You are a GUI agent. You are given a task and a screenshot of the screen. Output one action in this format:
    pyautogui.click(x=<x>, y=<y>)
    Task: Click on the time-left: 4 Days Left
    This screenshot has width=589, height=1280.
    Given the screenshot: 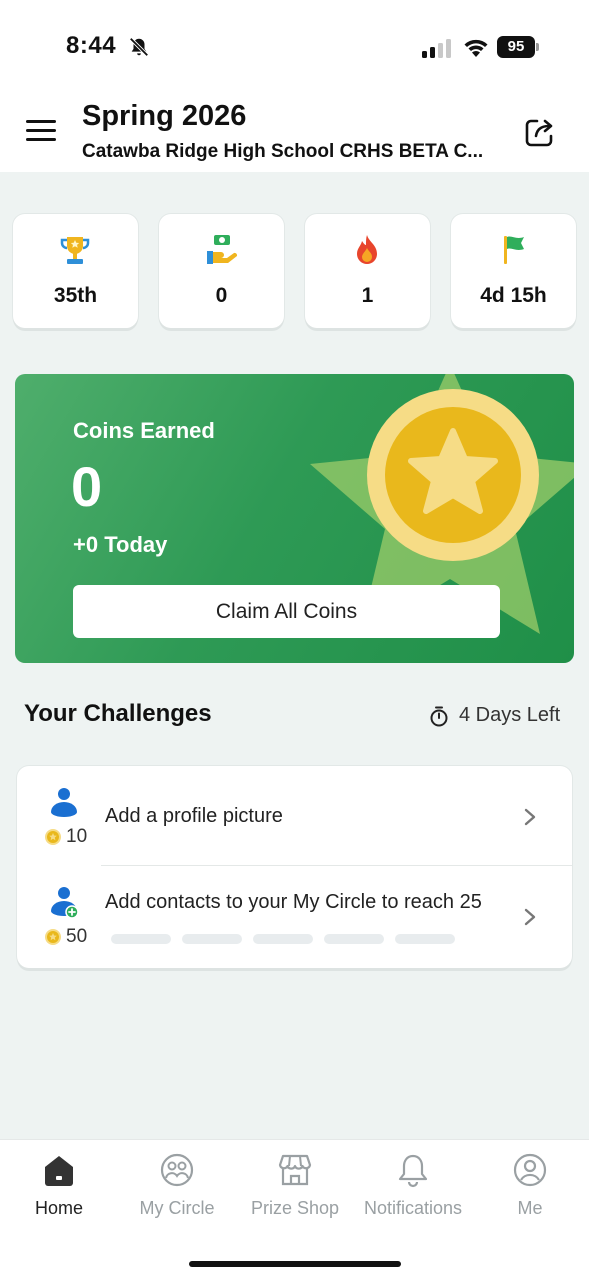 What is the action you would take?
    pyautogui.click(x=510, y=715)
    